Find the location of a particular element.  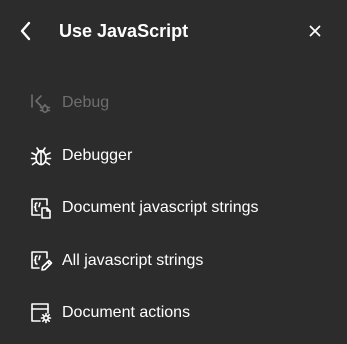

menu-item-document-javascript-strings: Document javascript strings is located at coordinates (173, 208).